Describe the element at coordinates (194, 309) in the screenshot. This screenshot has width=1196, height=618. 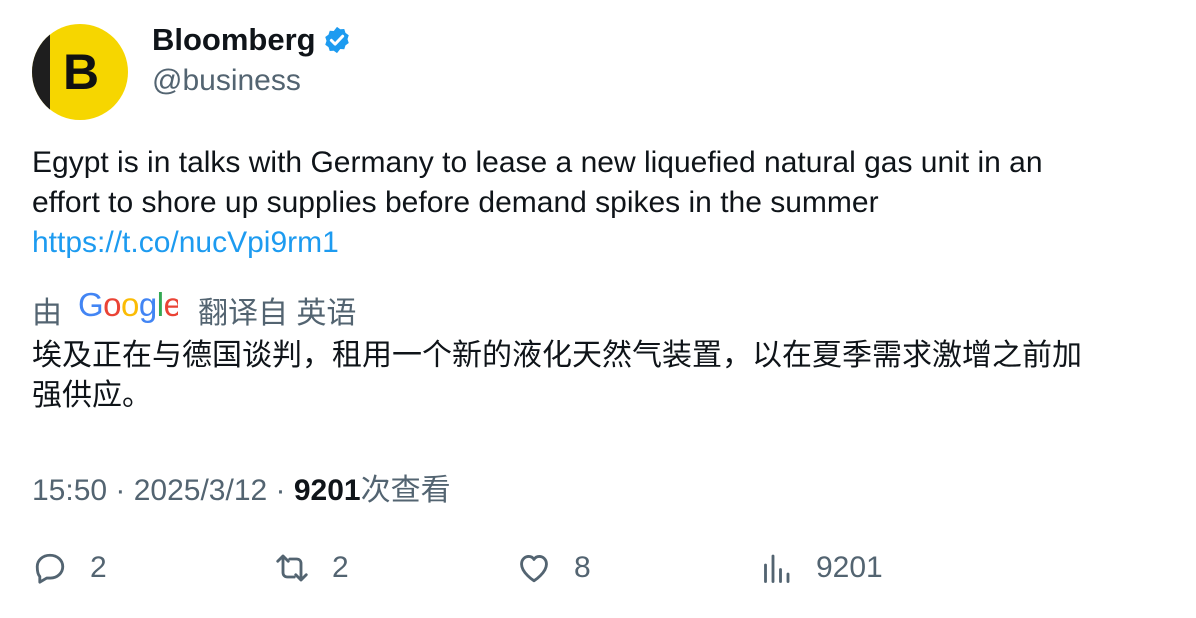
I see `translation-attribution: 由 Google 翻译自 英语` at that location.